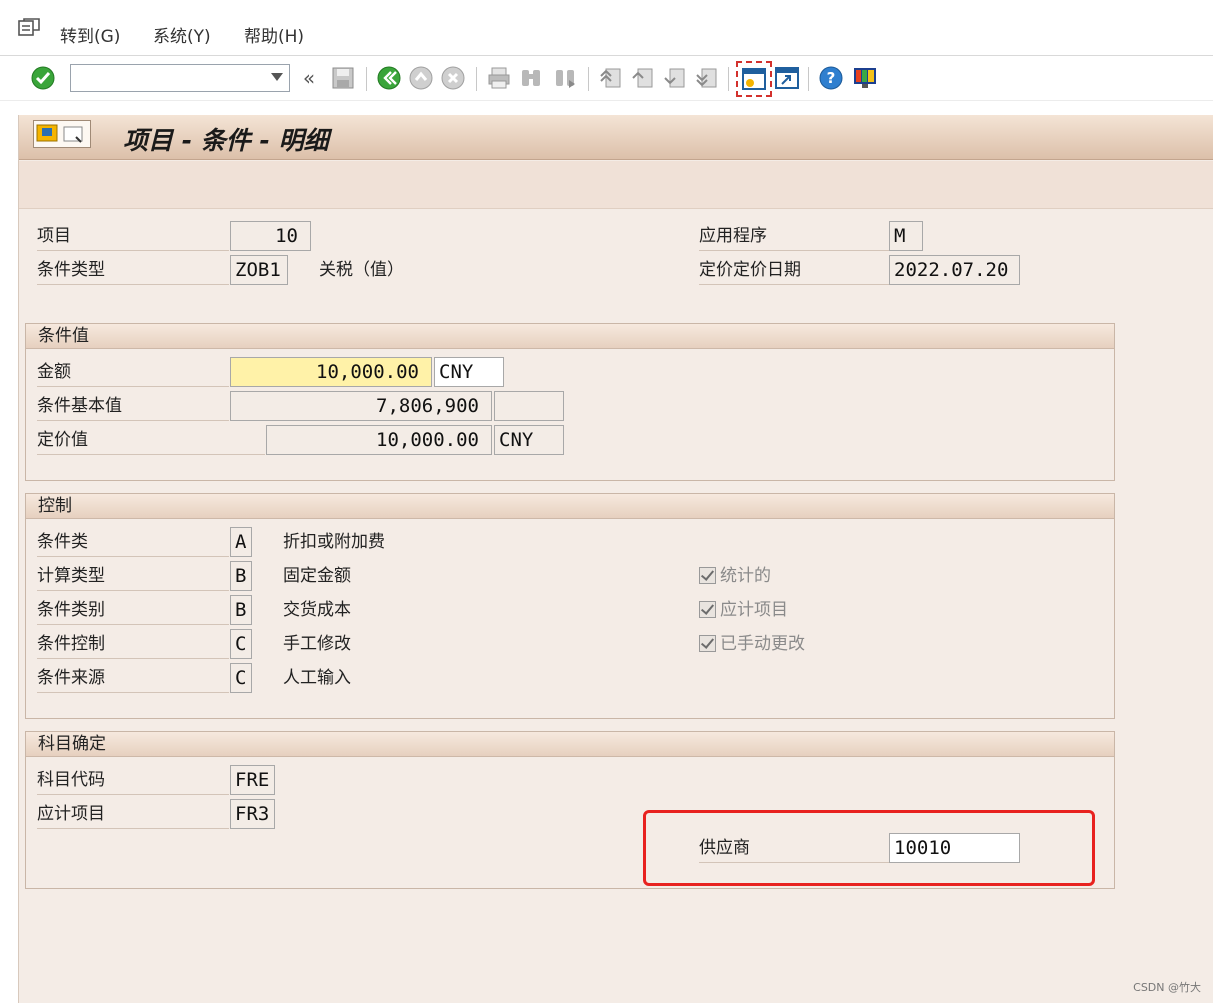 This screenshot has width=1213, height=1003. What do you see at coordinates (317, 678) in the screenshot?
I see `control-row-desc: 人工输入` at bounding box center [317, 678].